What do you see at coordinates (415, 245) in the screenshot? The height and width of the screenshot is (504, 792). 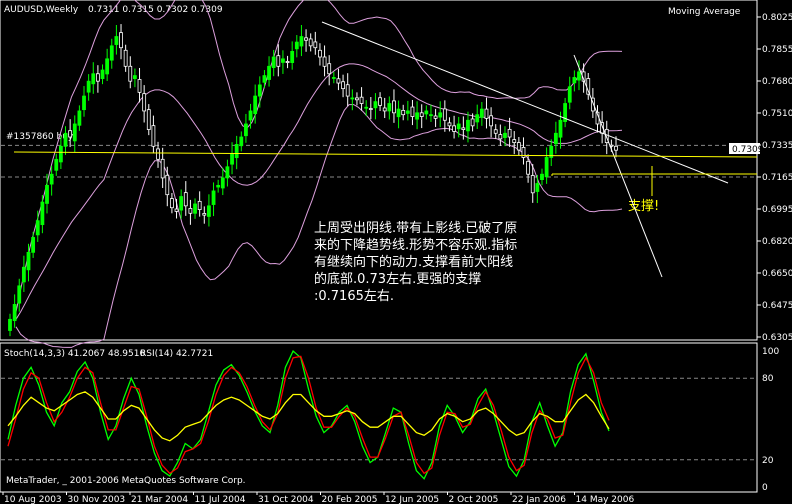 I see `annotation-line: 来的下降趋势线.形势不容乐观.指标` at bounding box center [415, 245].